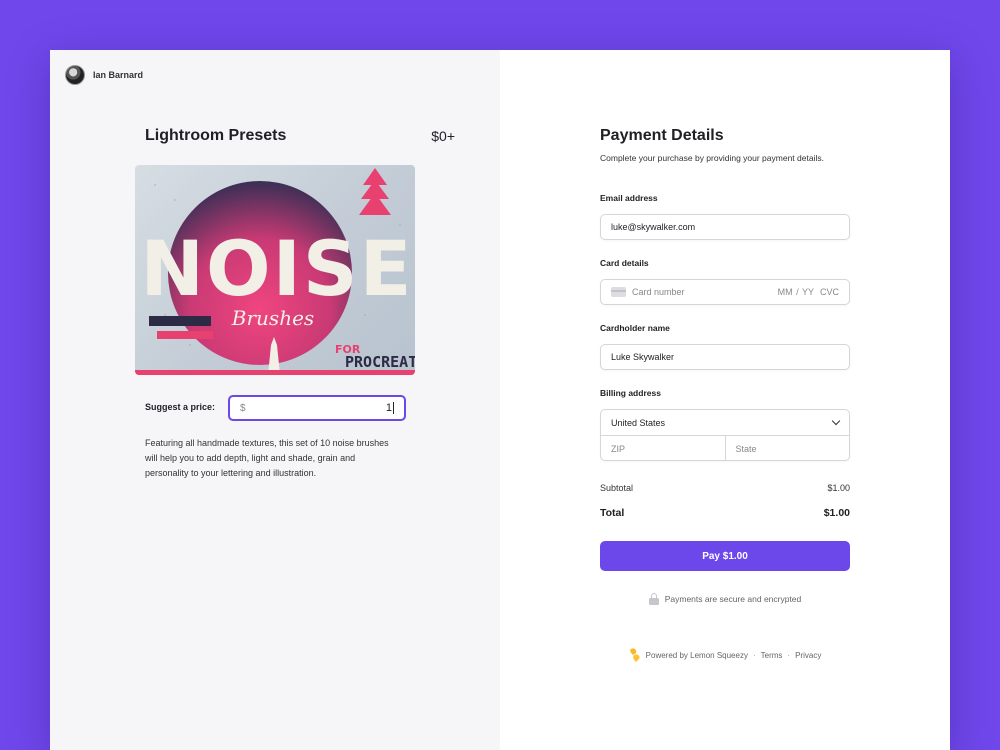  Describe the element at coordinates (808, 655) in the screenshot. I see `privacy-link: Privacy` at that location.